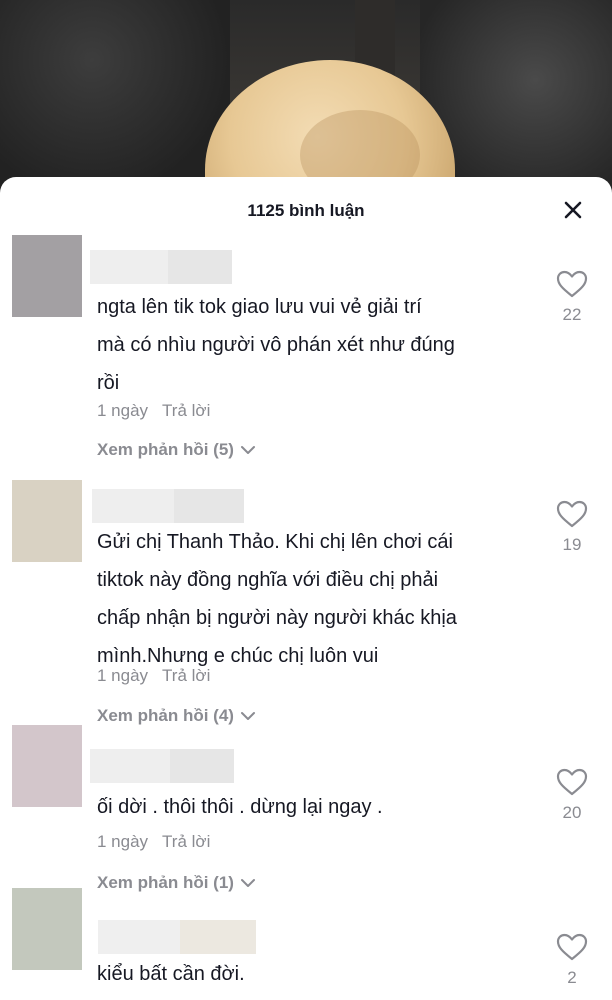 The image size is (612, 1000). I want to click on comment-line: kiểu bất cần đời., so click(171, 974).